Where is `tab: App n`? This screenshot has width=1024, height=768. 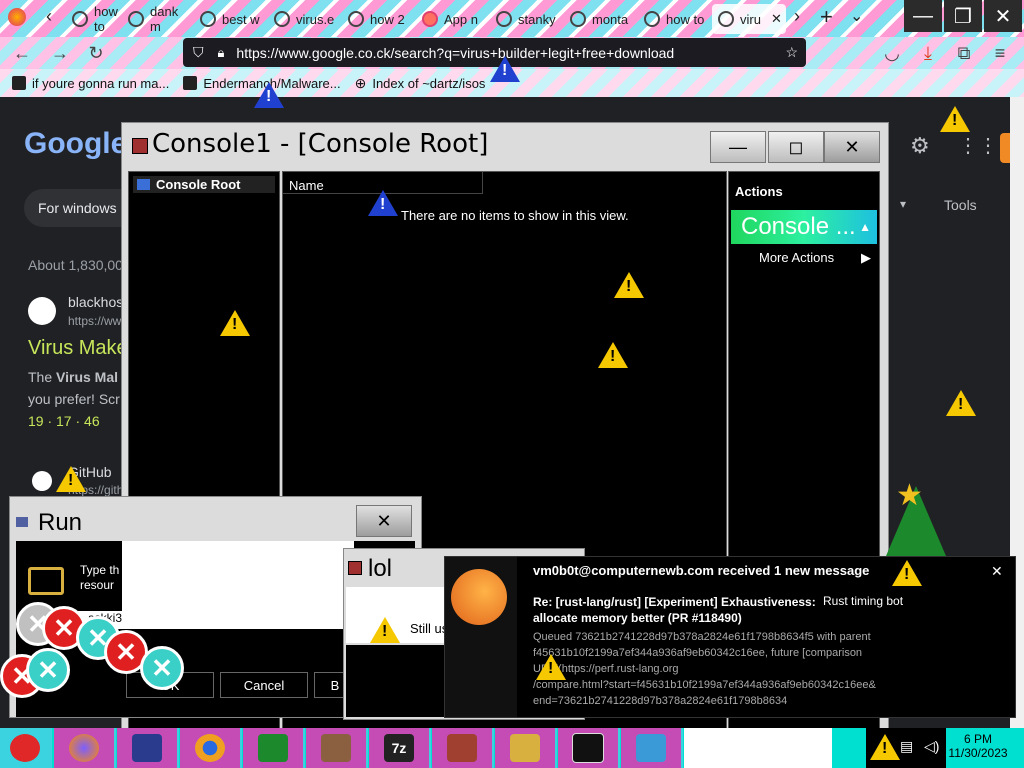
tab: App n is located at coordinates (452, 19).